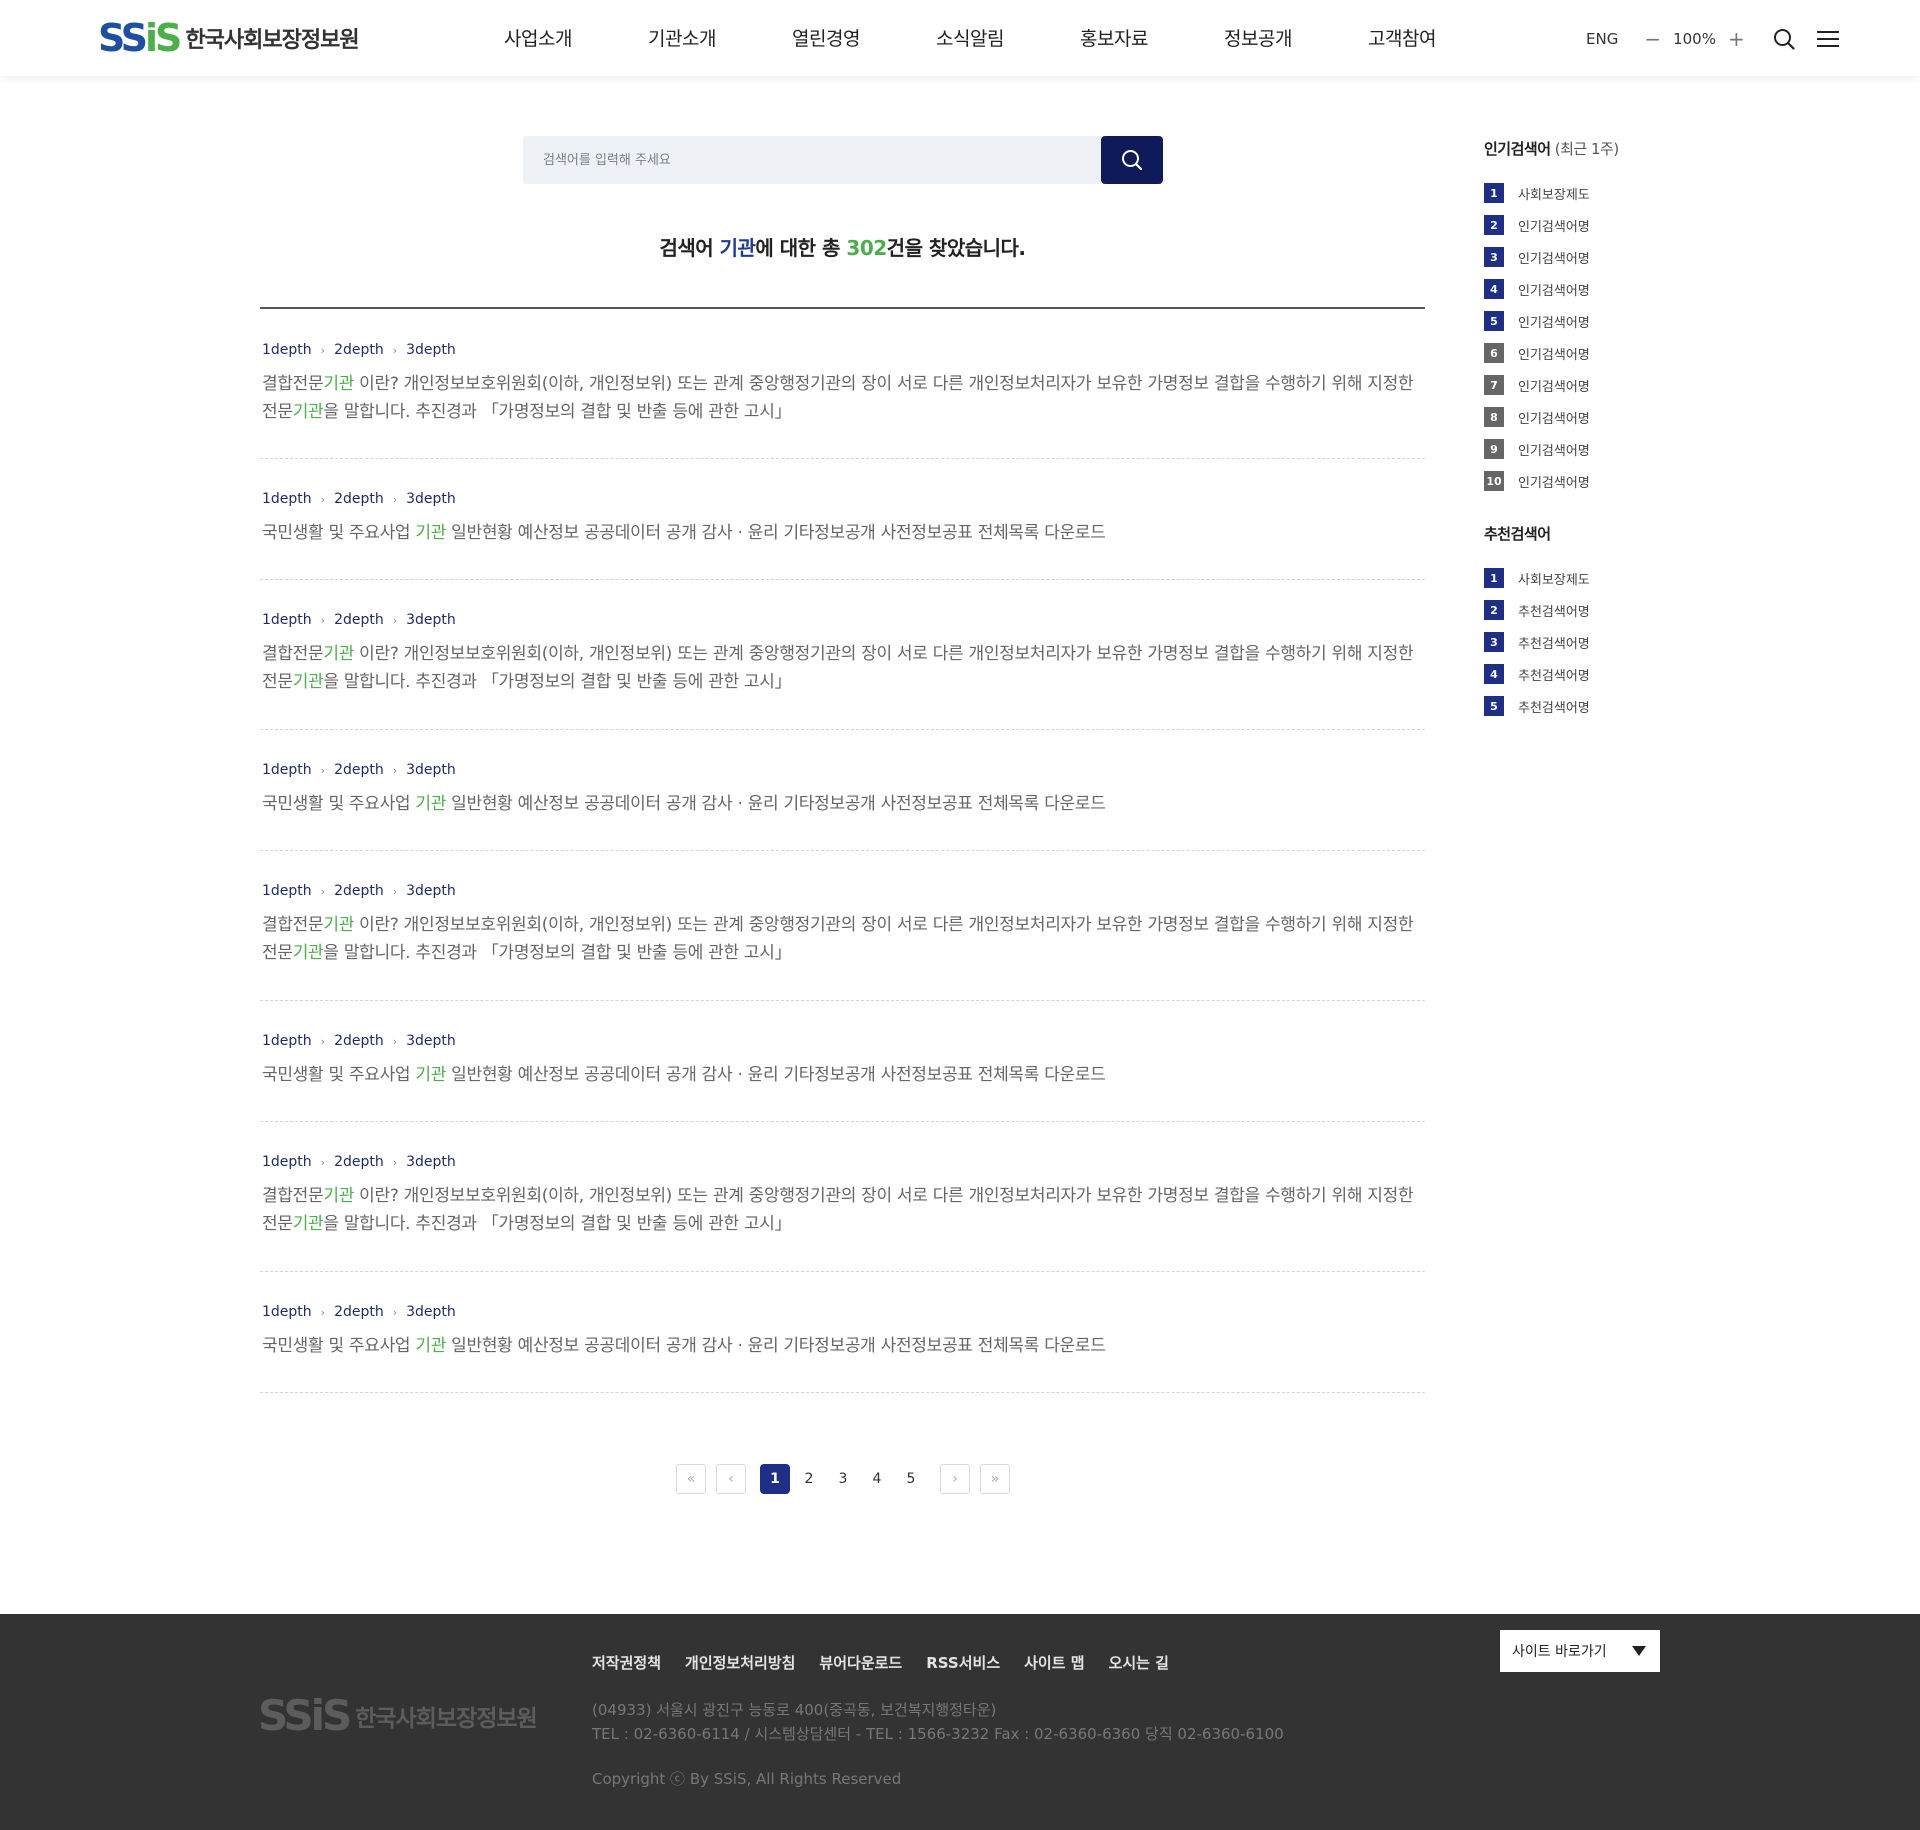  I want to click on popular-keyword-item: 5 인기검색어명, so click(1604, 321).